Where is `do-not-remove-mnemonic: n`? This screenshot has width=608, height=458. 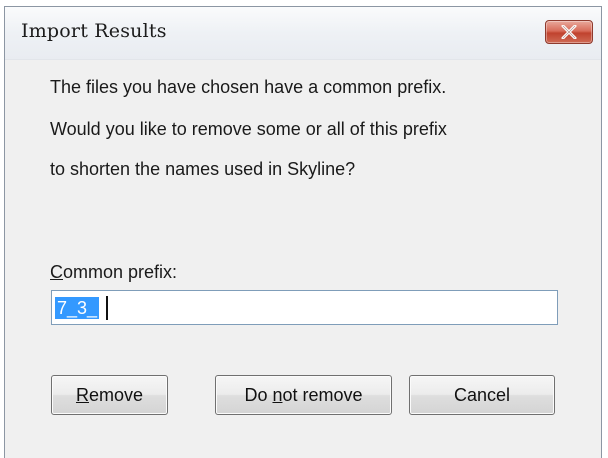 do-not-remove-mnemonic: n is located at coordinates (277, 395).